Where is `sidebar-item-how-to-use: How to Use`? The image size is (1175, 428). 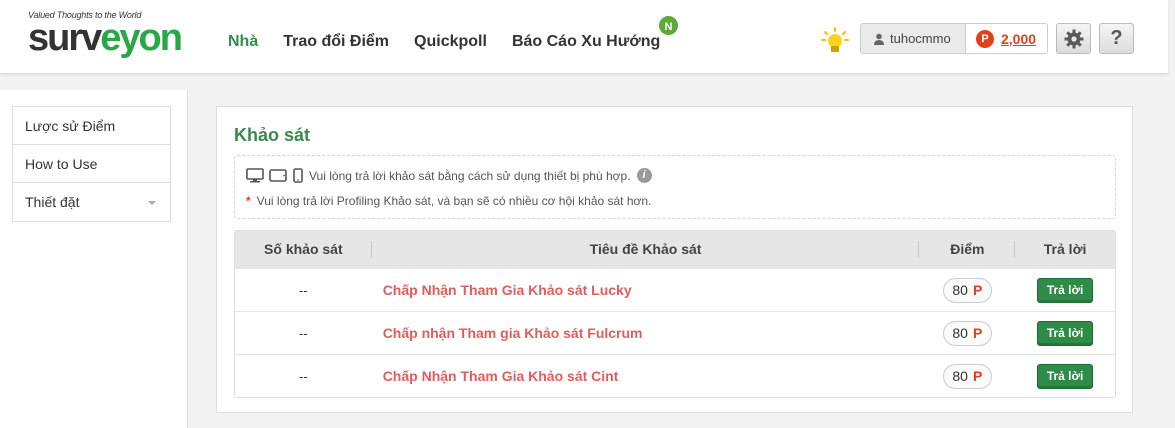 sidebar-item-how-to-use: How to Use is located at coordinates (91, 164).